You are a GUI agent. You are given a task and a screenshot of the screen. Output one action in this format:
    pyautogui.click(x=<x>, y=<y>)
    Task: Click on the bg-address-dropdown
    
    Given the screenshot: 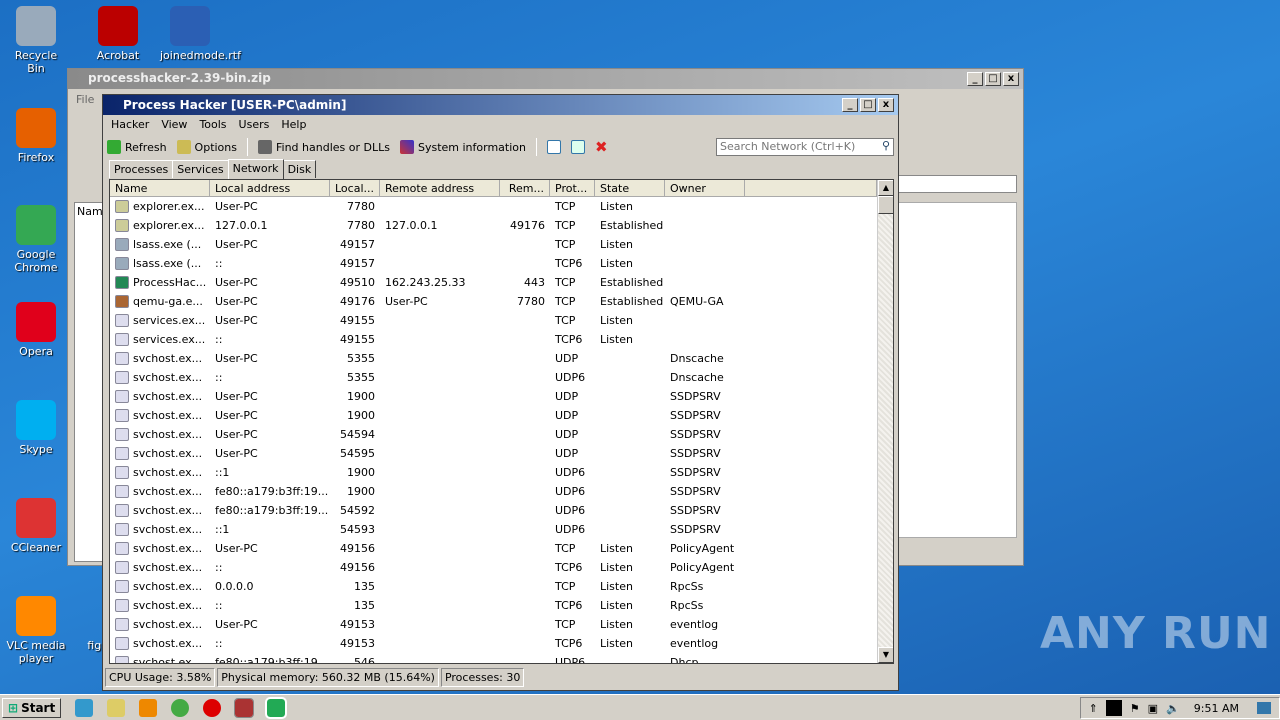 What is the action you would take?
    pyautogui.click(x=957, y=184)
    